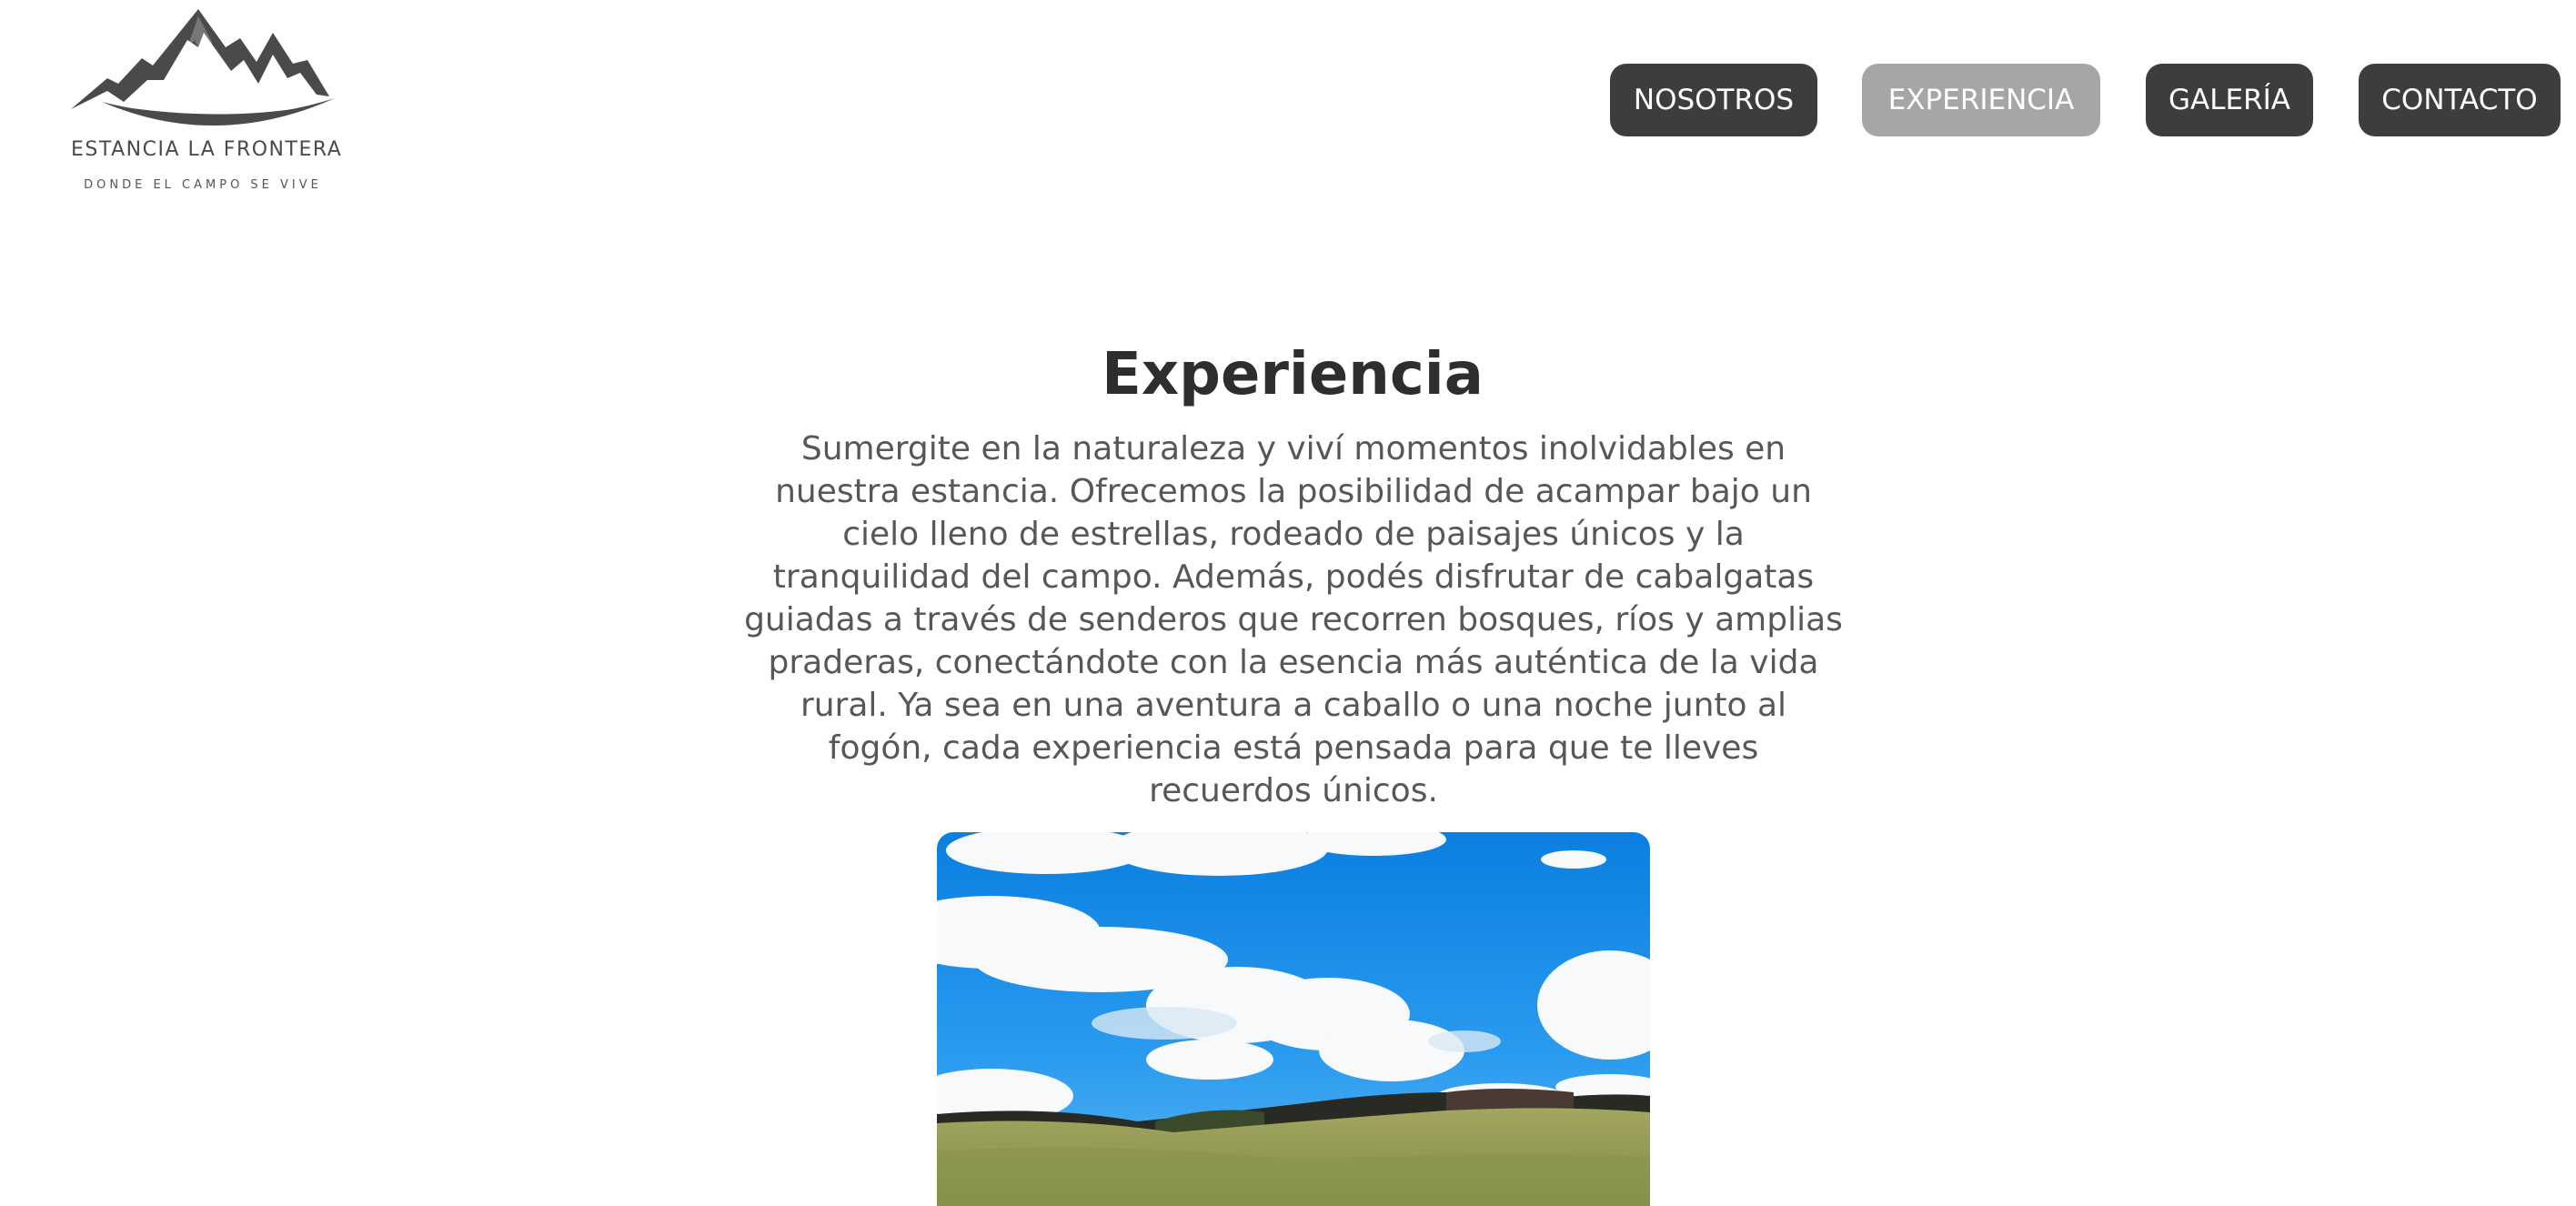  Describe the element at coordinates (1981, 100) in the screenshot. I see `nav-experiencia-button: EXPERIENCIA` at that location.